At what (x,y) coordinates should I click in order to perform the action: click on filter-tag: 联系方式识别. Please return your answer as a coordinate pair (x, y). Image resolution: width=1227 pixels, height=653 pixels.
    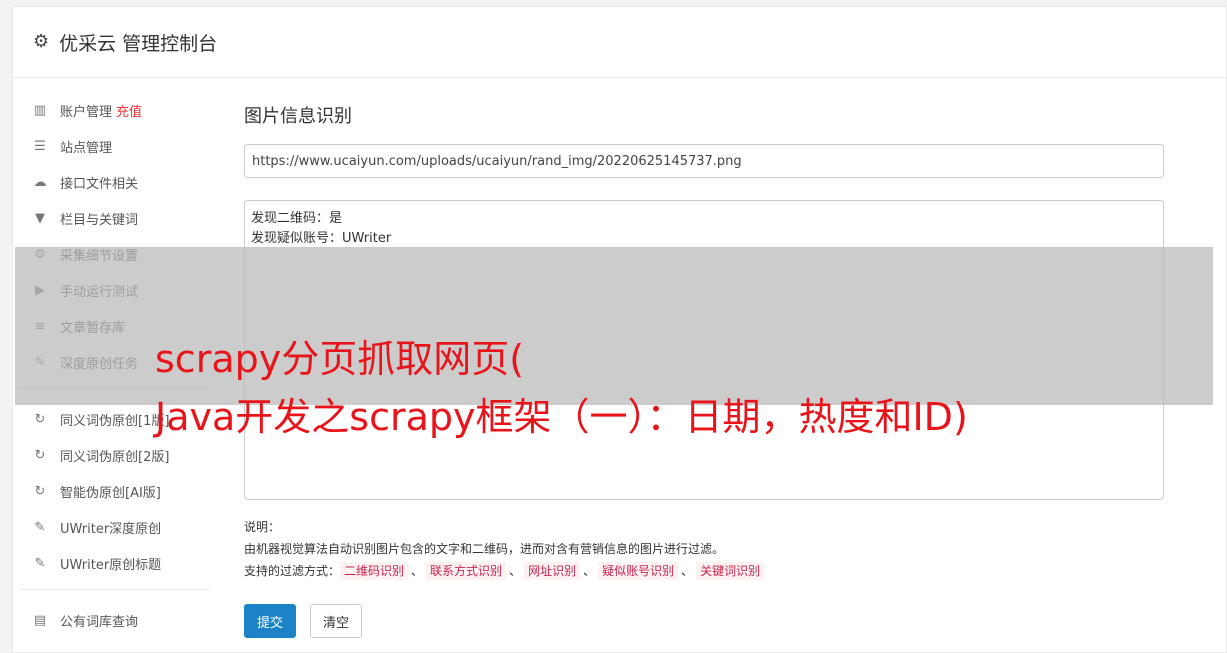
    Looking at the image, I should click on (466, 571).